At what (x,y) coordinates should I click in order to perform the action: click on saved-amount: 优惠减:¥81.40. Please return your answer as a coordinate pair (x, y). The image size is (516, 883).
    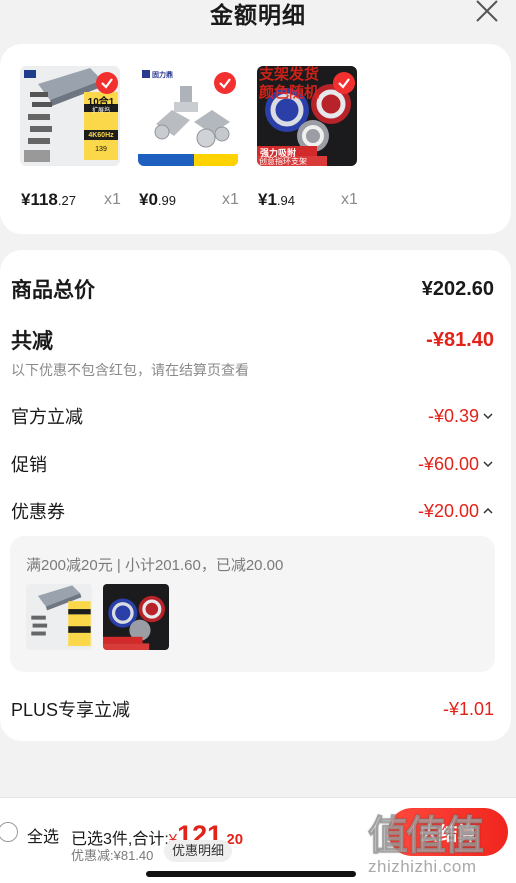
    Looking at the image, I should click on (112, 855).